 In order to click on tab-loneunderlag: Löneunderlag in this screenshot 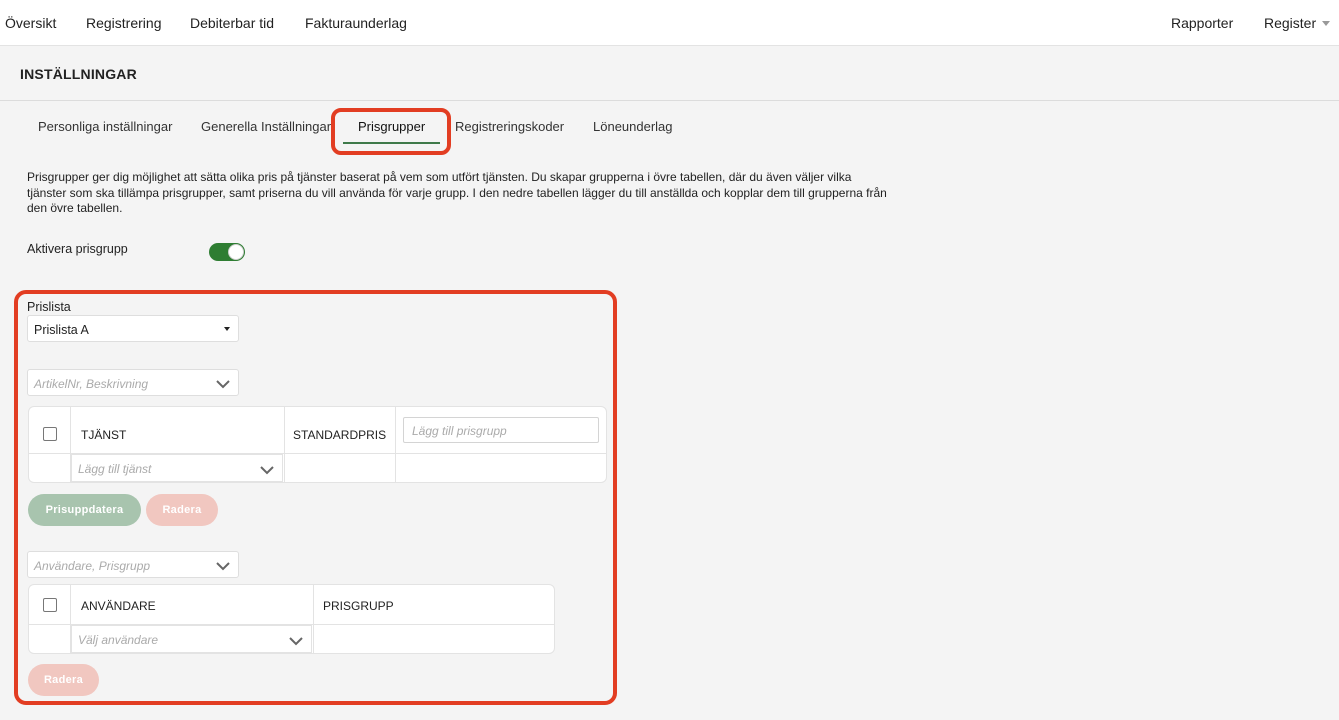, I will do `click(633, 126)`.